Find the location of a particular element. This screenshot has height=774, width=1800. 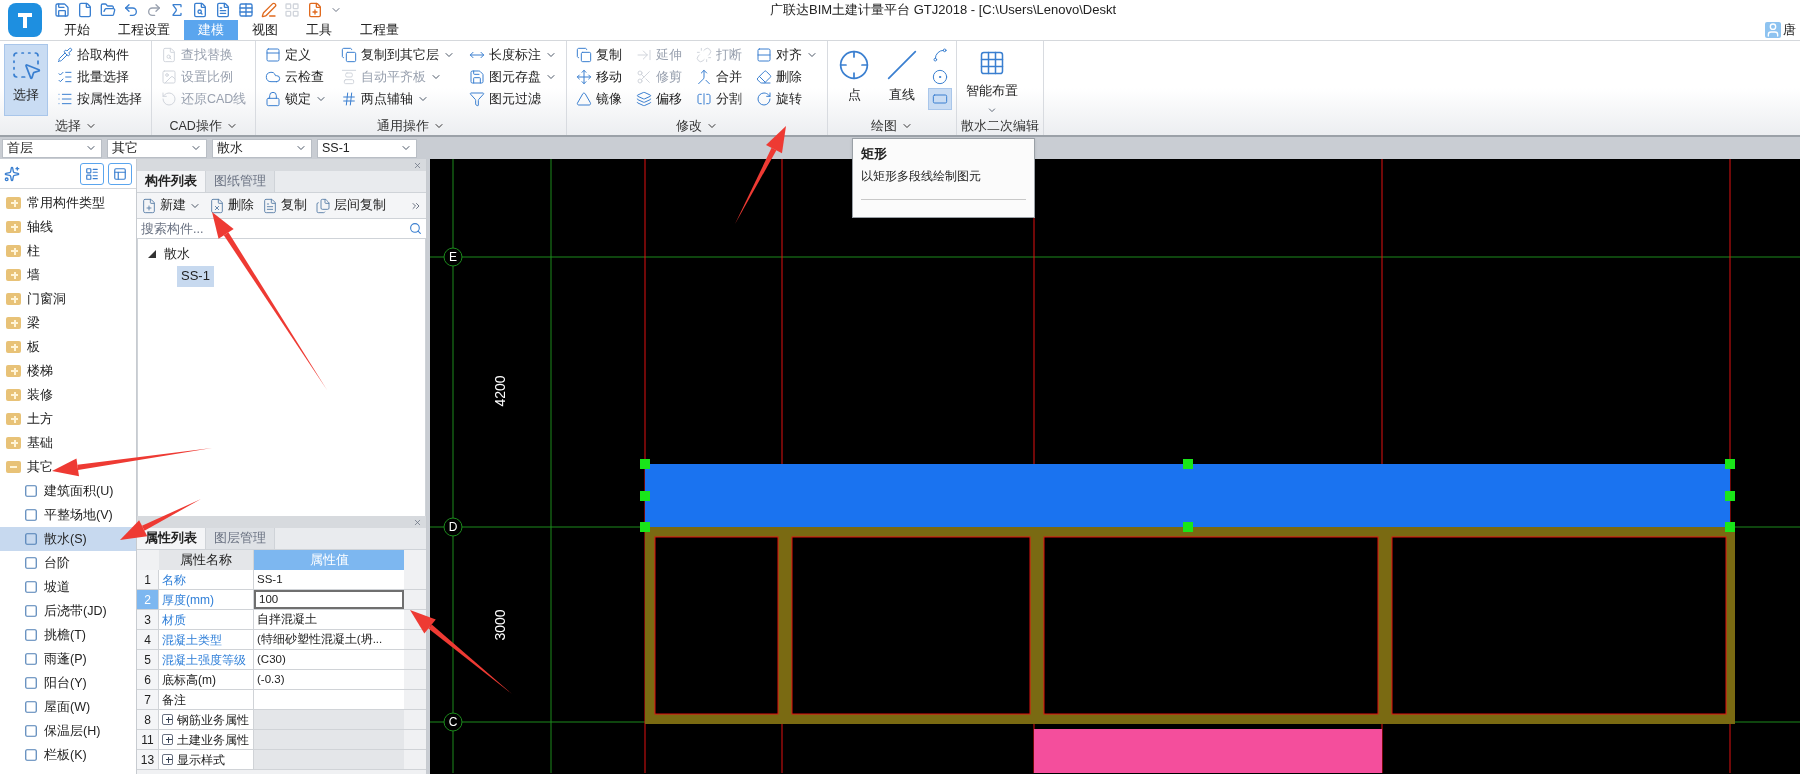

ribbon-button: 智能布置 is located at coordinates (992, 80).